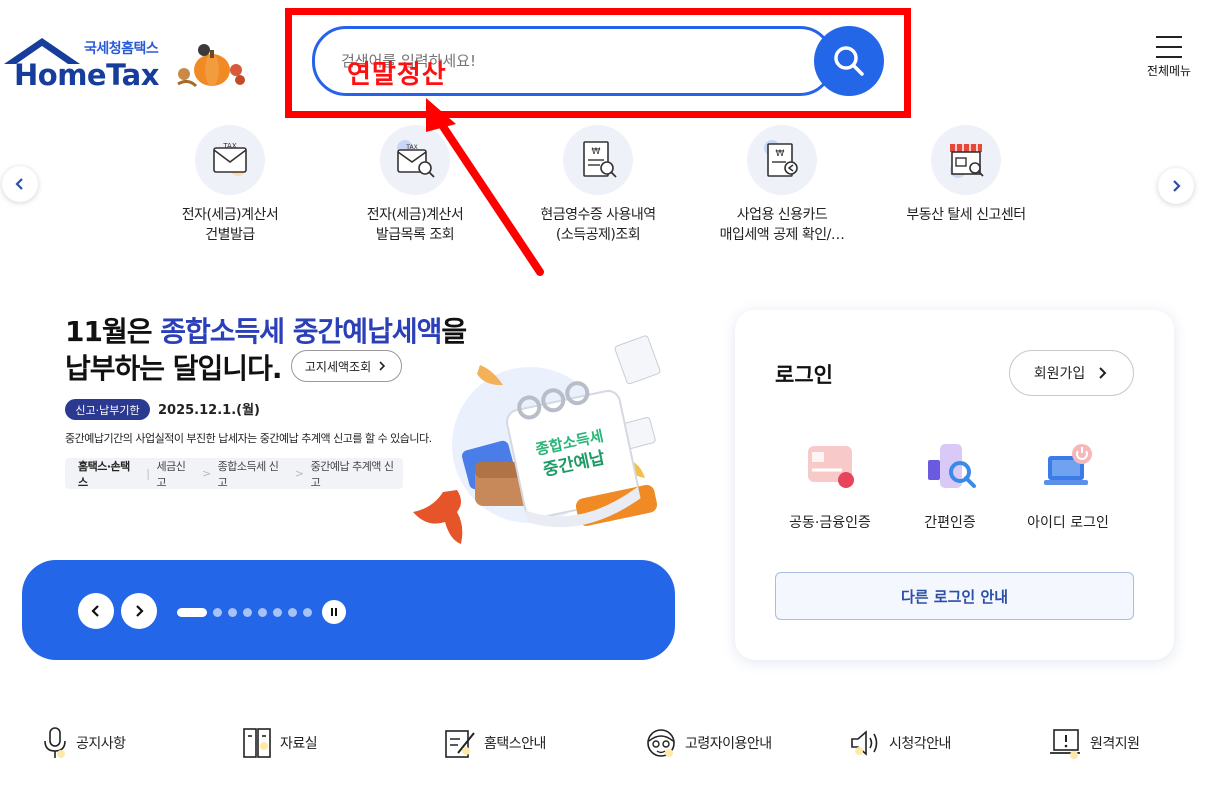 The height and width of the screenshot is (795, 1207). What do you see at coordinates (1059, 374) in the screenshot?
I see `signup-label: 회원가입` at bounding box center [1059, 374].